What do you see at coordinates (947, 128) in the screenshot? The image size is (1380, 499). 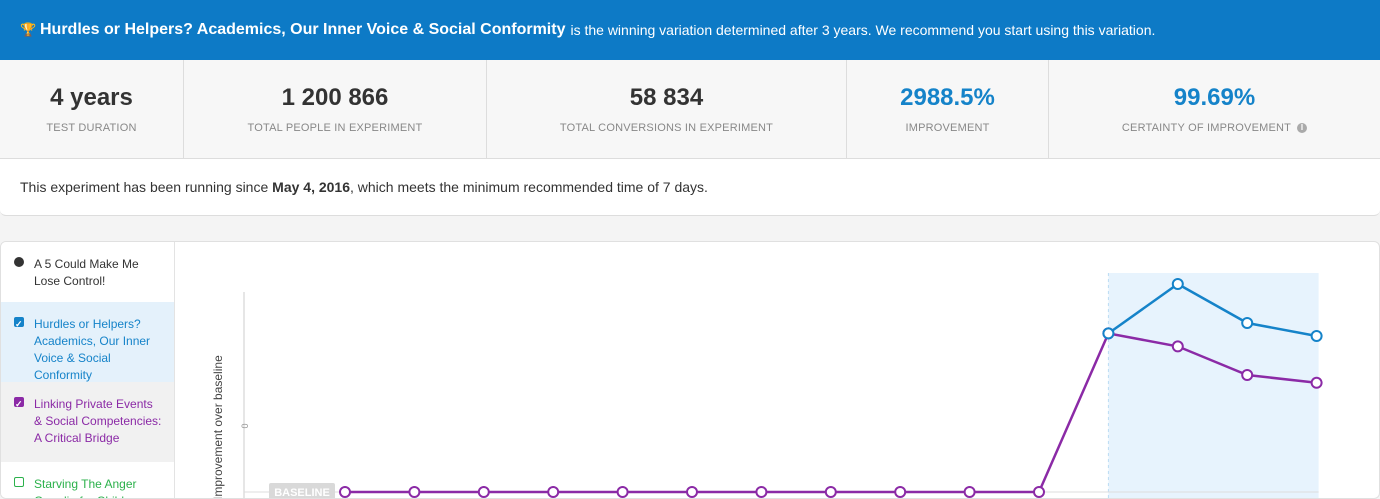 I see `stat-label: IMPROVEMENT` at bounding box center [947, 128].